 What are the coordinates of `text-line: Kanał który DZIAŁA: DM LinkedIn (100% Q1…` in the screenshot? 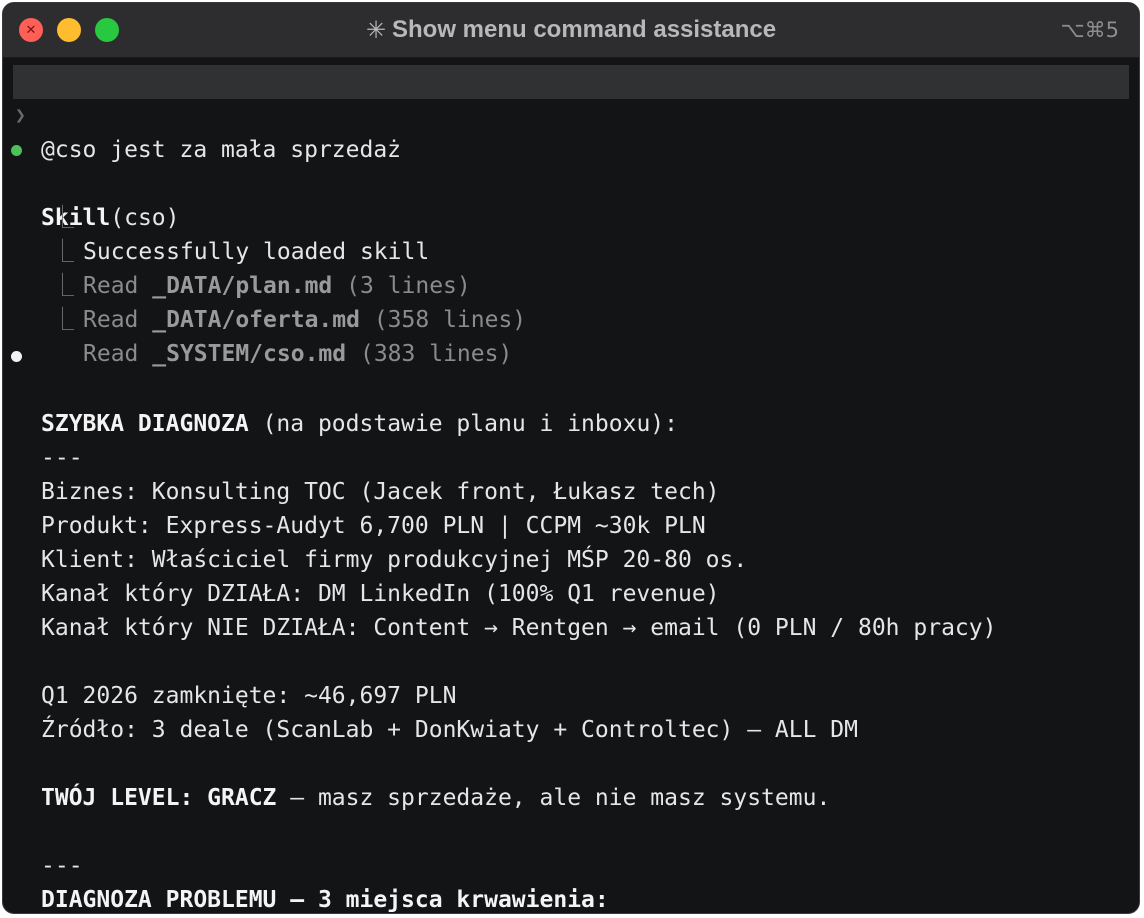 It's located at (567, 575).